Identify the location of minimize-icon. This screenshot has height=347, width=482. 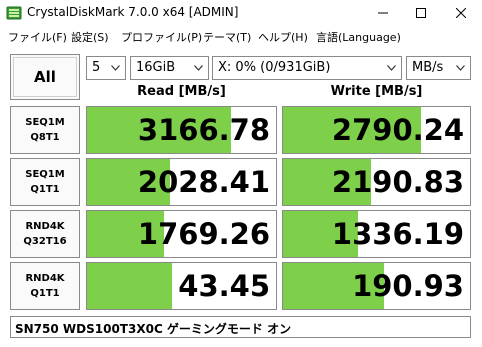
(383, 13).